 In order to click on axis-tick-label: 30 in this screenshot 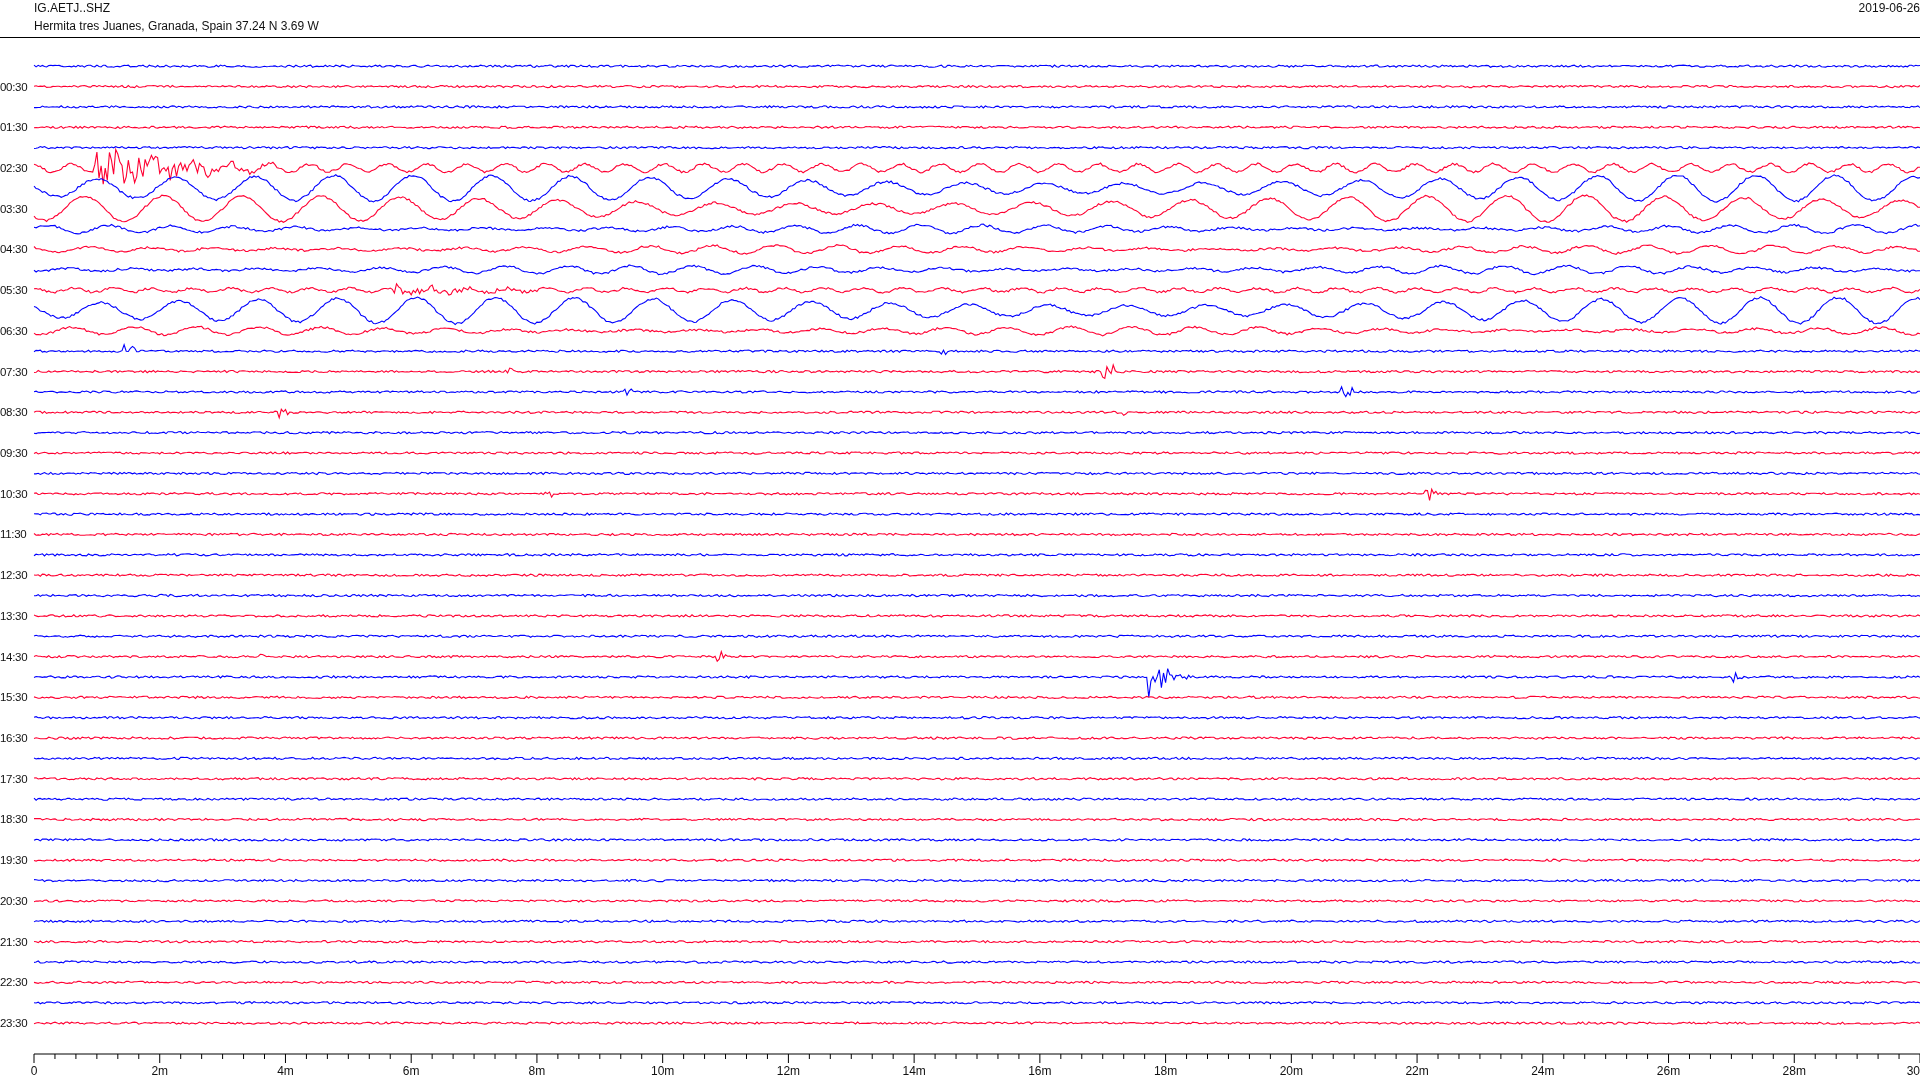, I will do `click(1913, 1071)`.